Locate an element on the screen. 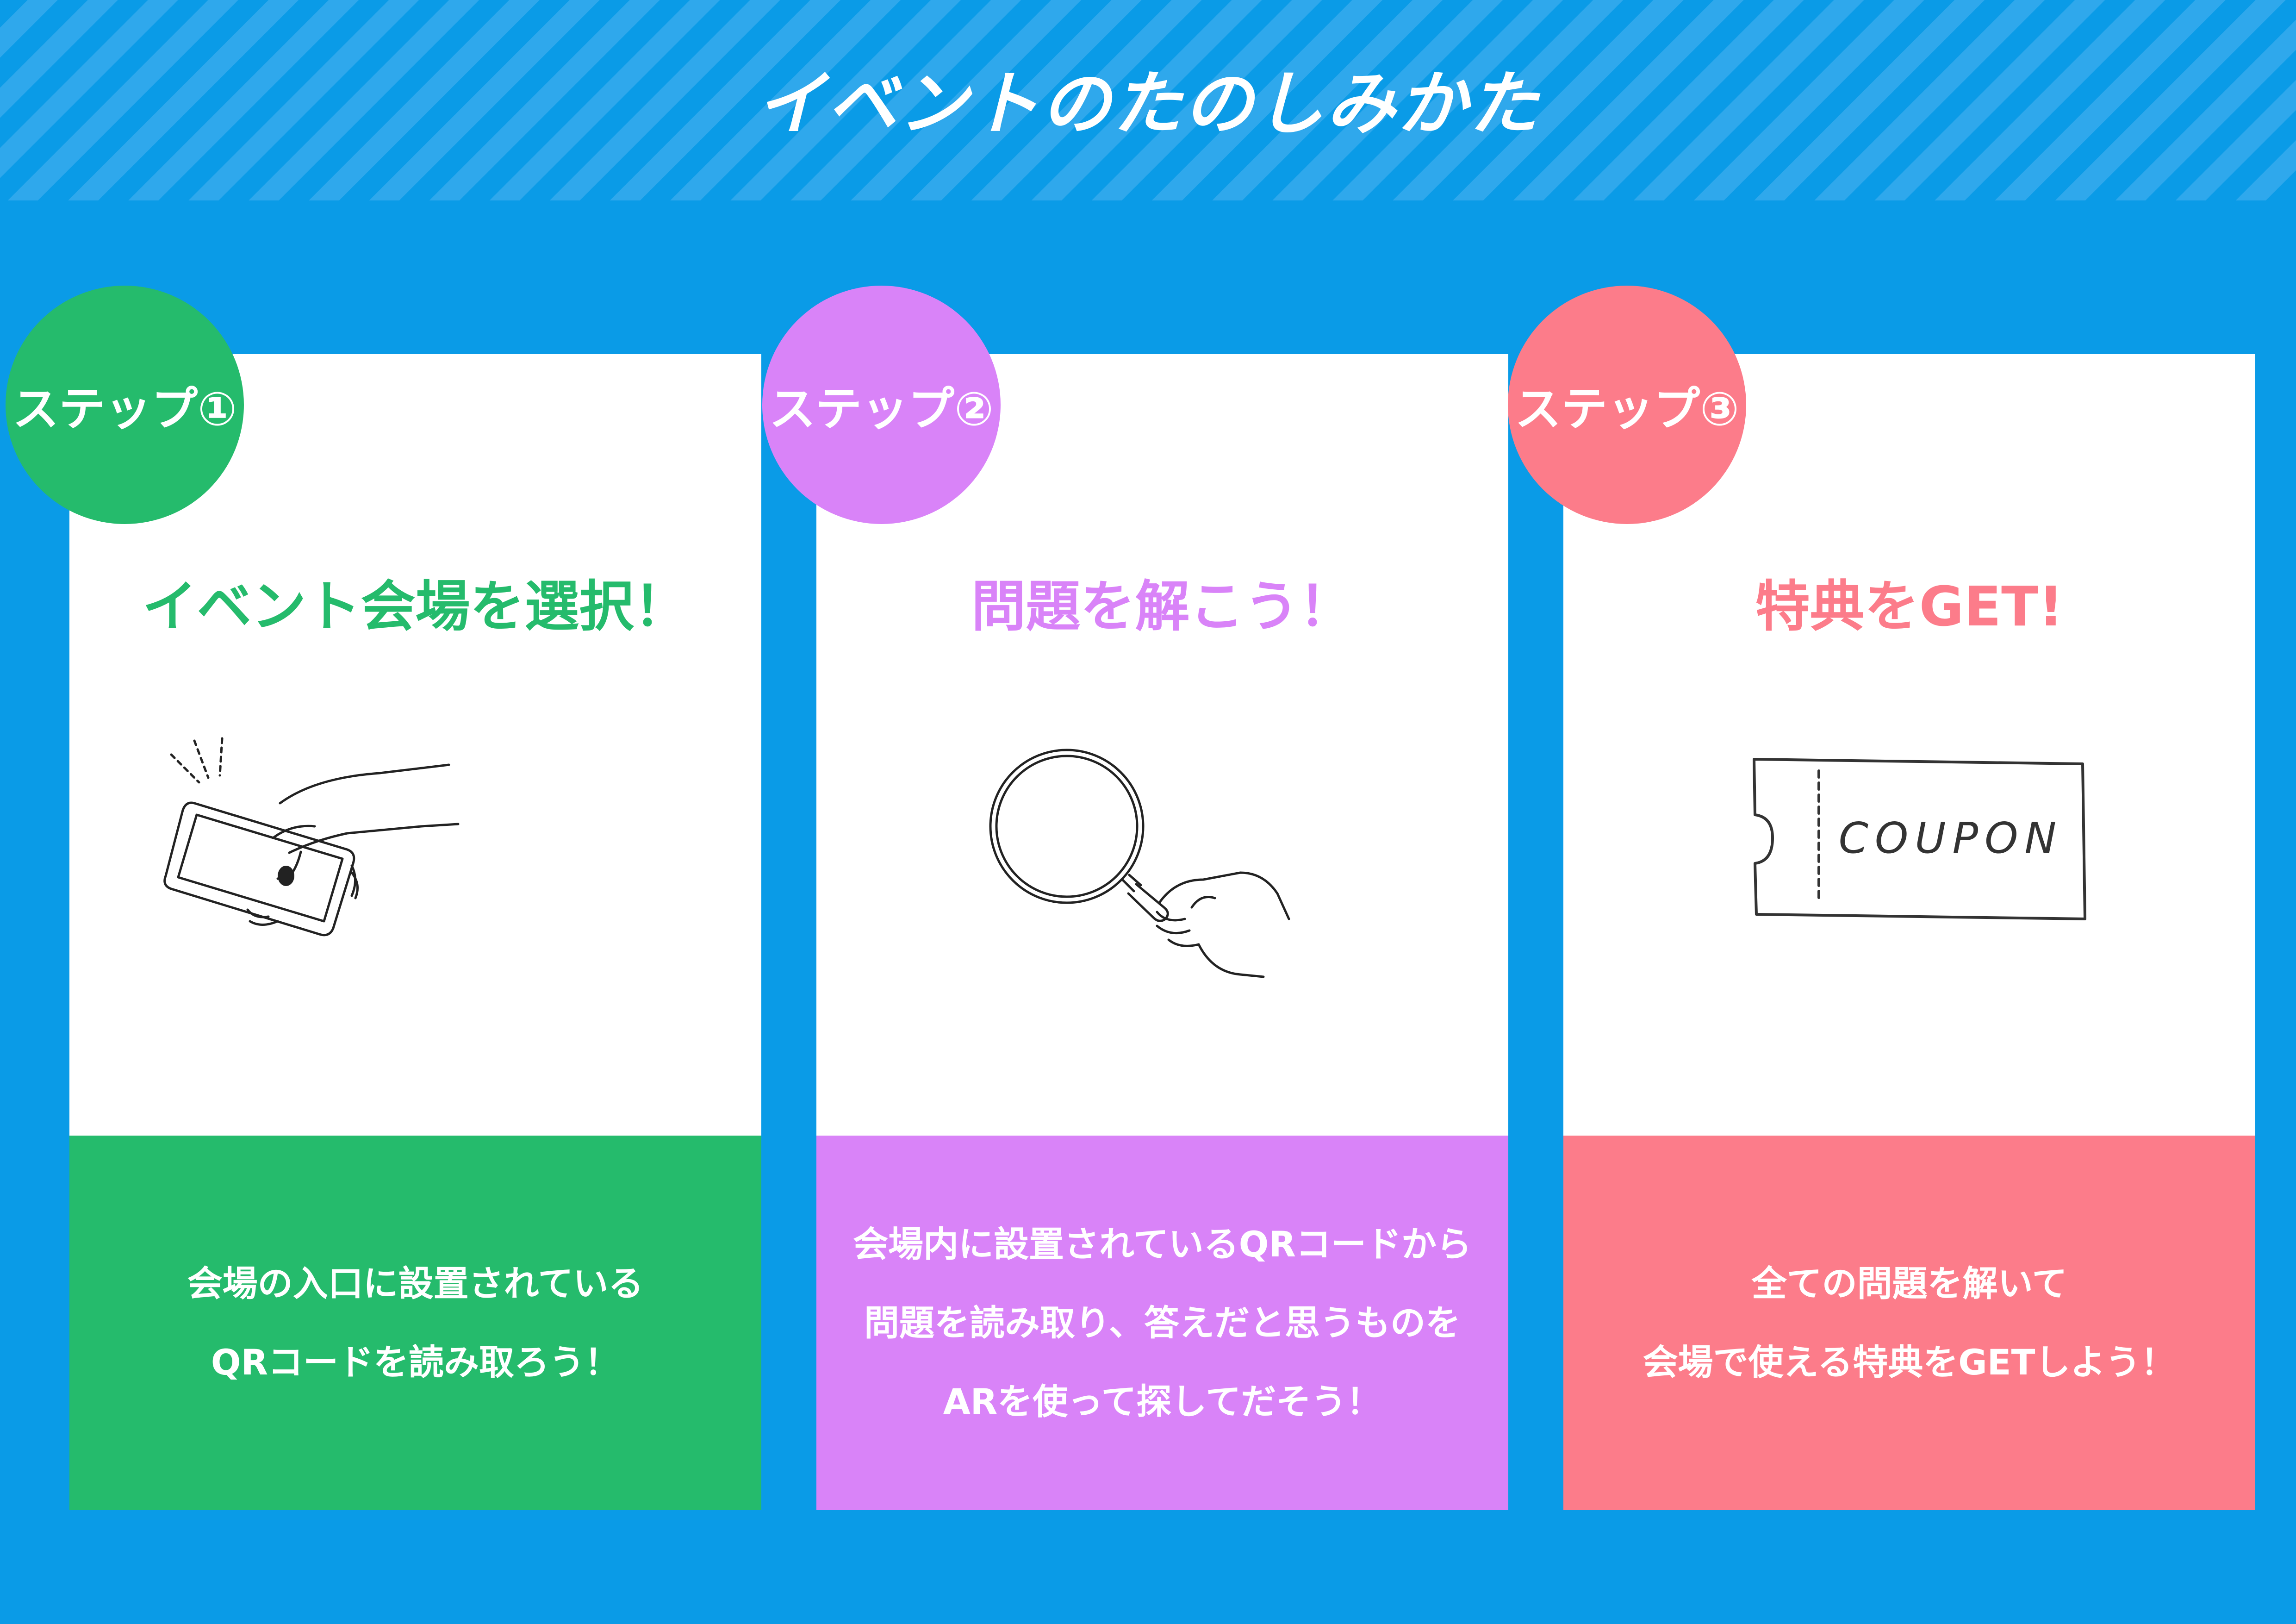 This screenshot has width=2296, height=1624. smartphone-hand-icon is located at coordinates (311, 837).